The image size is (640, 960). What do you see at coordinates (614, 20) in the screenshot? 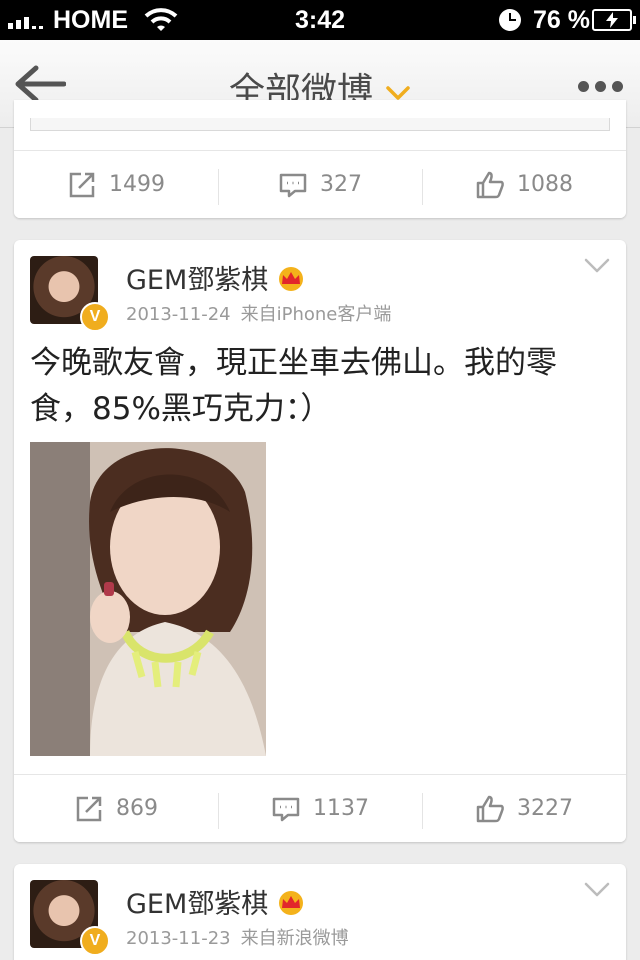
I see `battery-charging-icon` at bounding box center [614, 20].